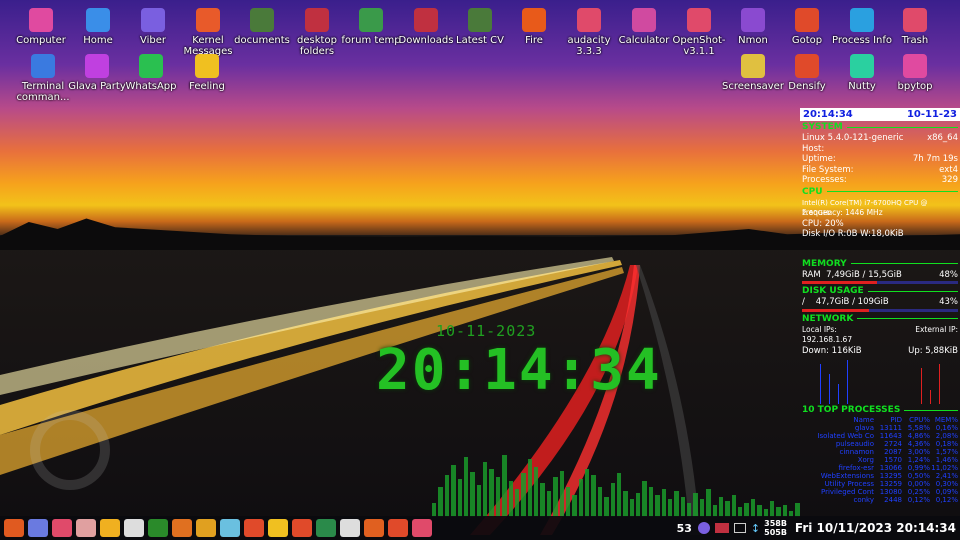 The width and height of the screenshot is (960, 540). What do you see at coordinates (326, 528) in the screenshot?
I see `inkscape-icon` at bounding box center [326, 528].